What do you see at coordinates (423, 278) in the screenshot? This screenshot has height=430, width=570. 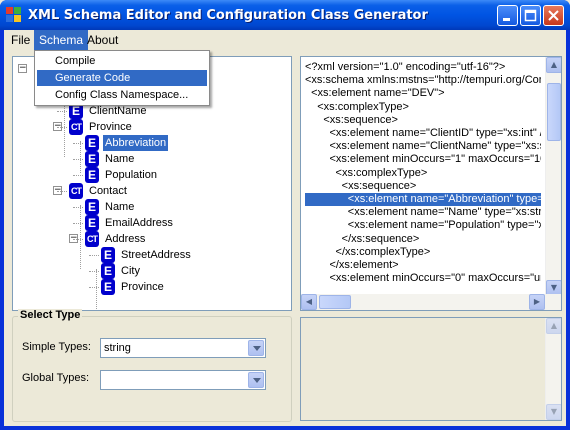 I see `xml-line: <xs:element minOccurs="0" maxOccurs="un` at bounding box center [423, 278].